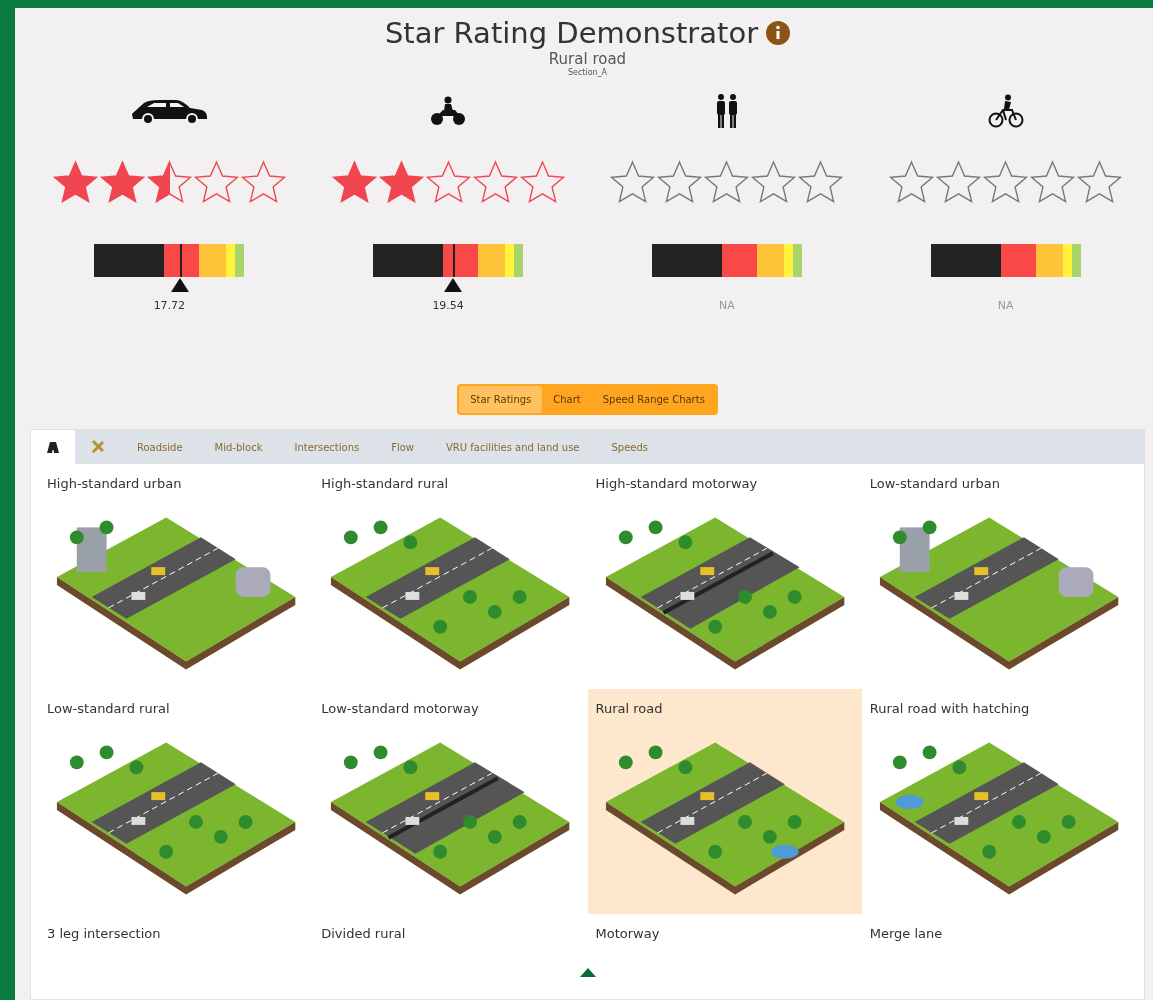 The image size is (1153, 1000). I want to click on road-type-label: Low-standard motorway, so click(400, 708).